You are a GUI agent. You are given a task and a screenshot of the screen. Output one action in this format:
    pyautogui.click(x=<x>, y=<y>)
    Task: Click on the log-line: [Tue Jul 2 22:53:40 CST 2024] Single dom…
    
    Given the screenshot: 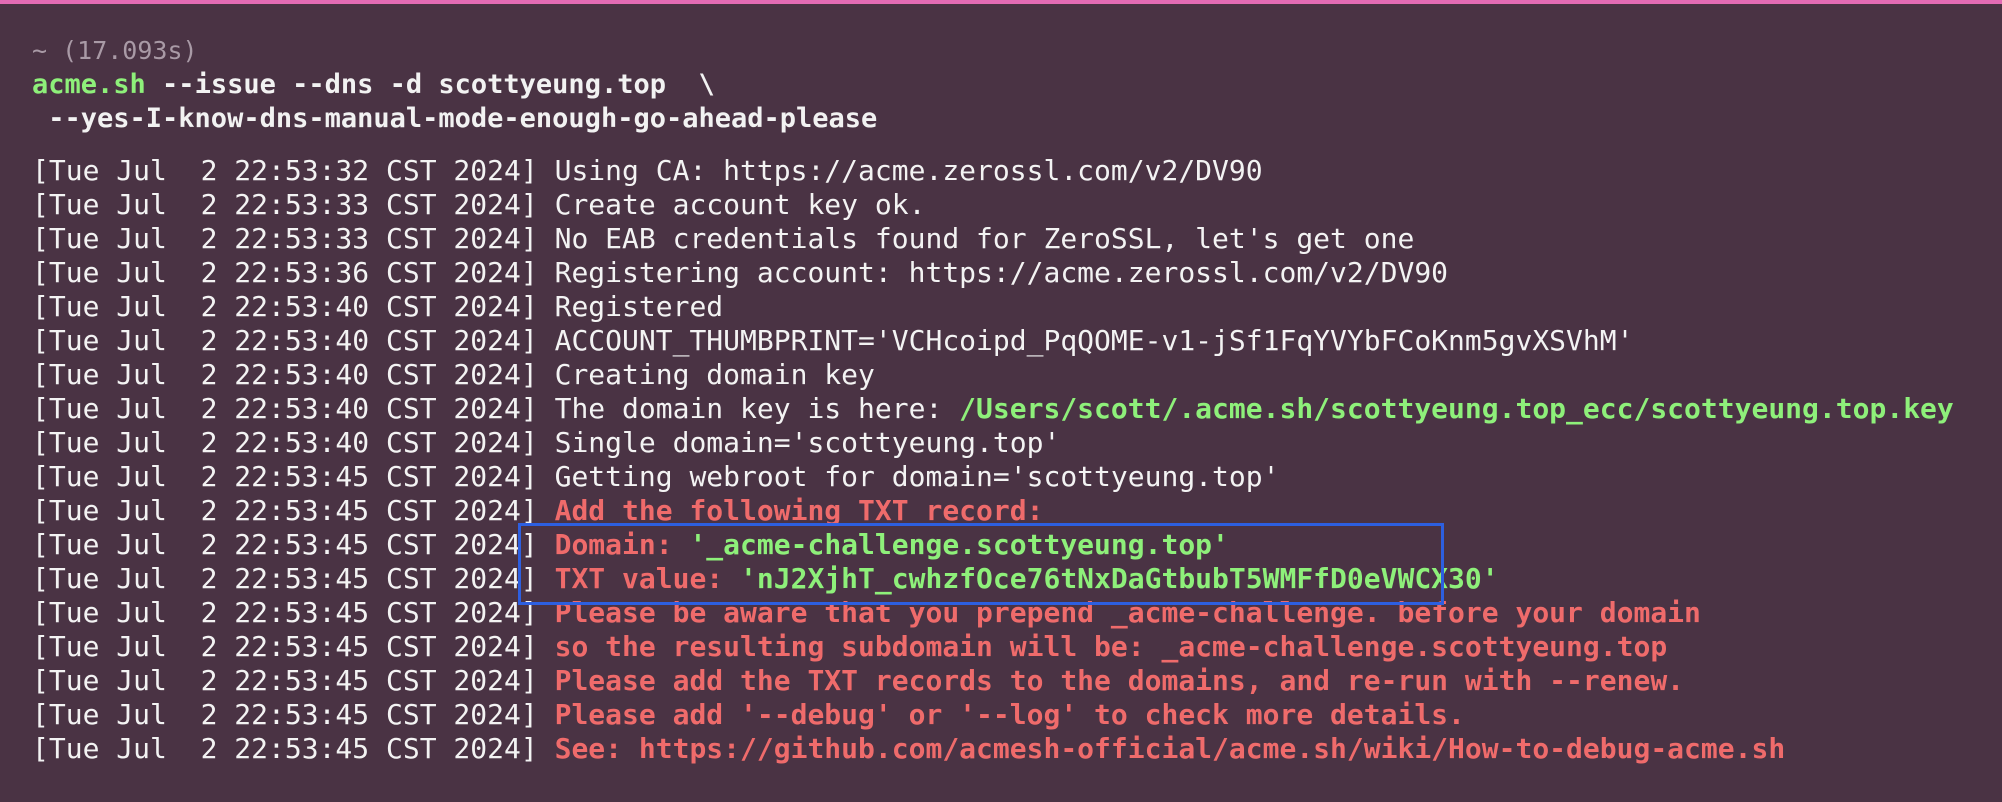 What is the action you would take?
    pyautogui.click(x=1007, y=443)
    